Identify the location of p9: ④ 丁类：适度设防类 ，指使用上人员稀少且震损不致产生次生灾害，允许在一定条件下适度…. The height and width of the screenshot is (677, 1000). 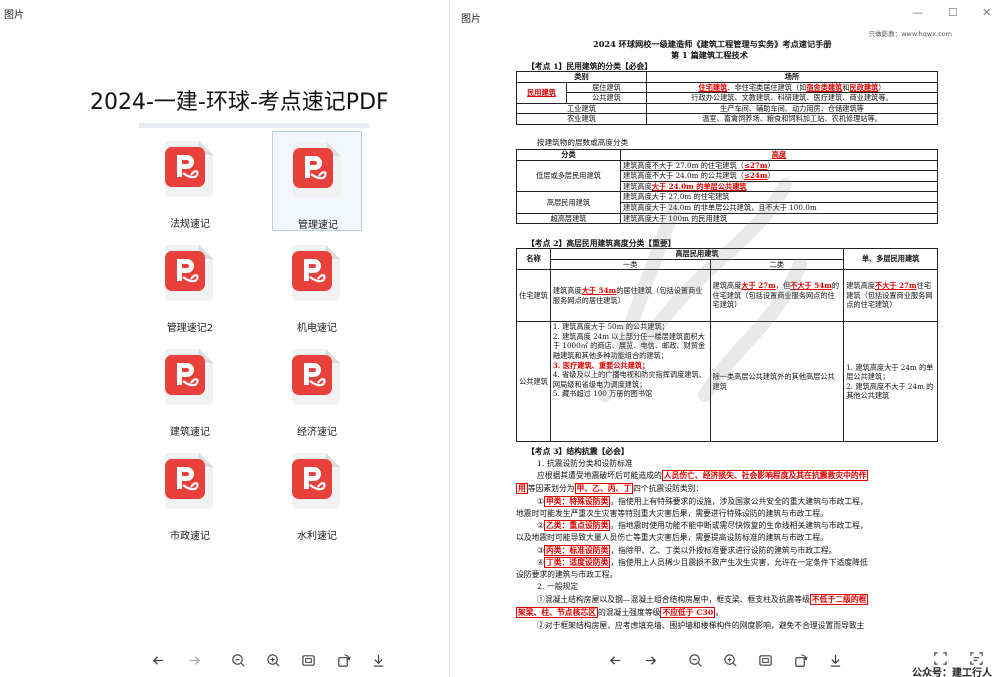
(702, 562).